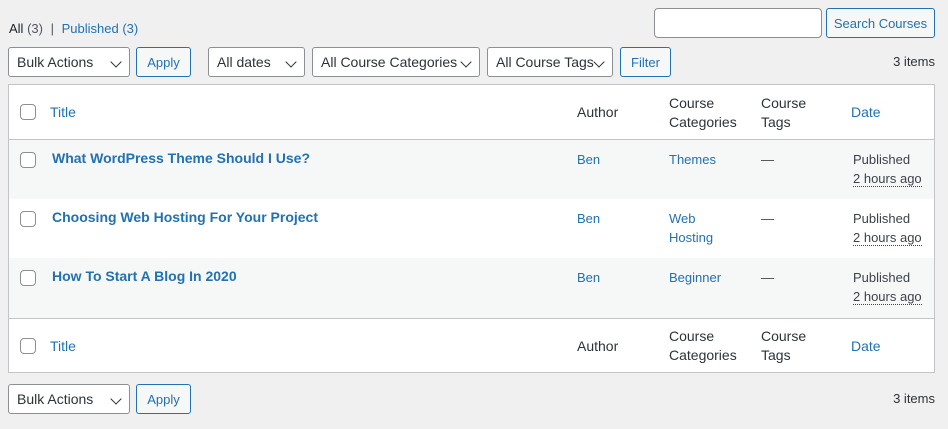  I want to click on status-filters: All (3) | Published (3), so click(73, 28).